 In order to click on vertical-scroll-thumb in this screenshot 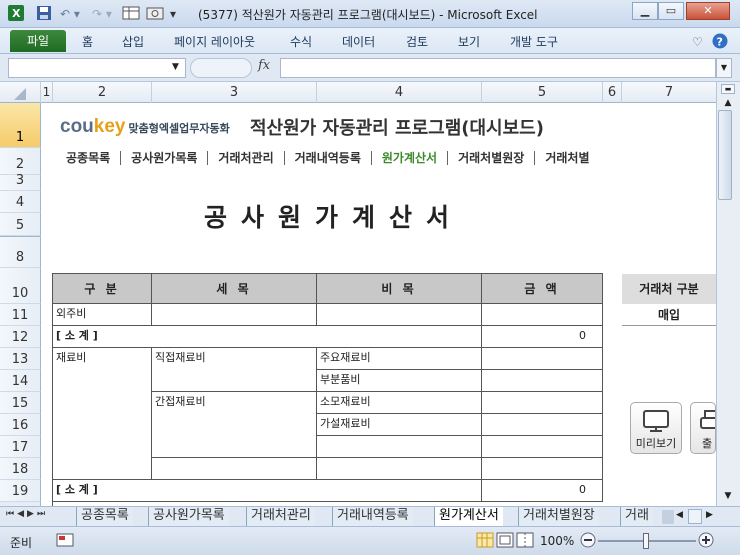, I will do `click(725, 155)`.